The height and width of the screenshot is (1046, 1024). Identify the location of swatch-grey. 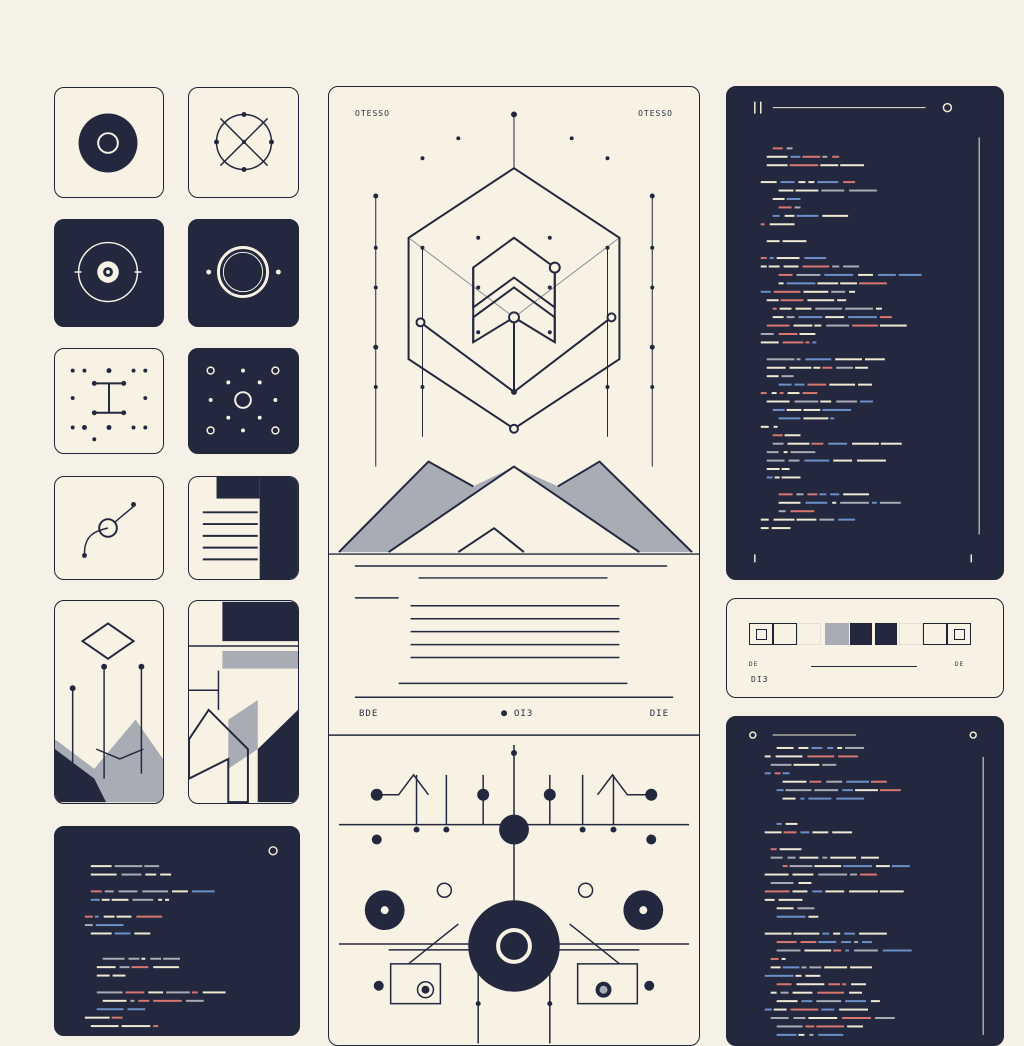
(837, 634).